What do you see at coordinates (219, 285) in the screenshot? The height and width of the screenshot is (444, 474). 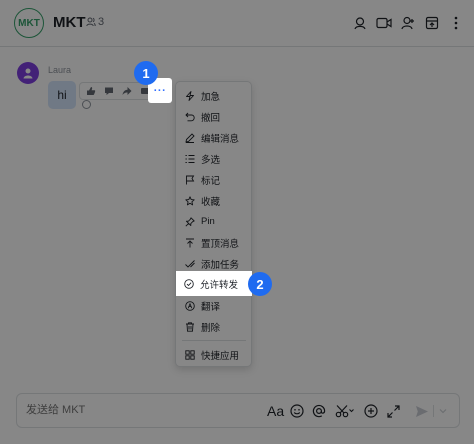 I see `menu-item-label: 允许转发` at bounding box center [219, 285].